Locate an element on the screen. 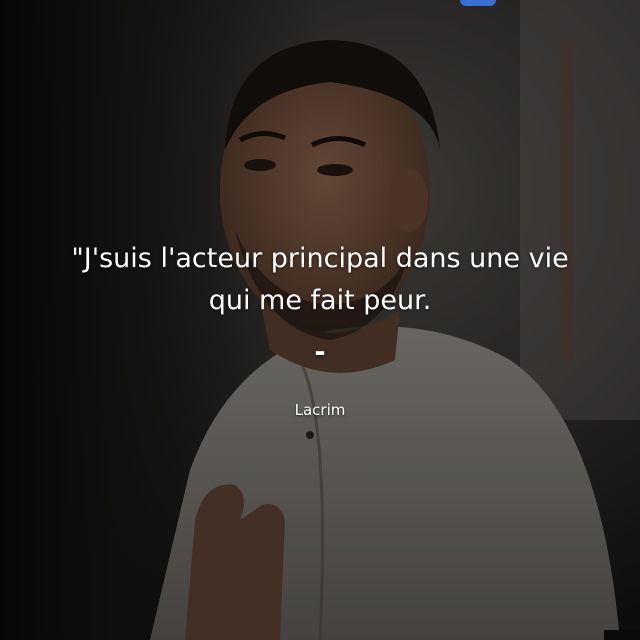  quote-line-1: "J'suis l'acteur principal dans une vie is located at coordinates (320, 258).